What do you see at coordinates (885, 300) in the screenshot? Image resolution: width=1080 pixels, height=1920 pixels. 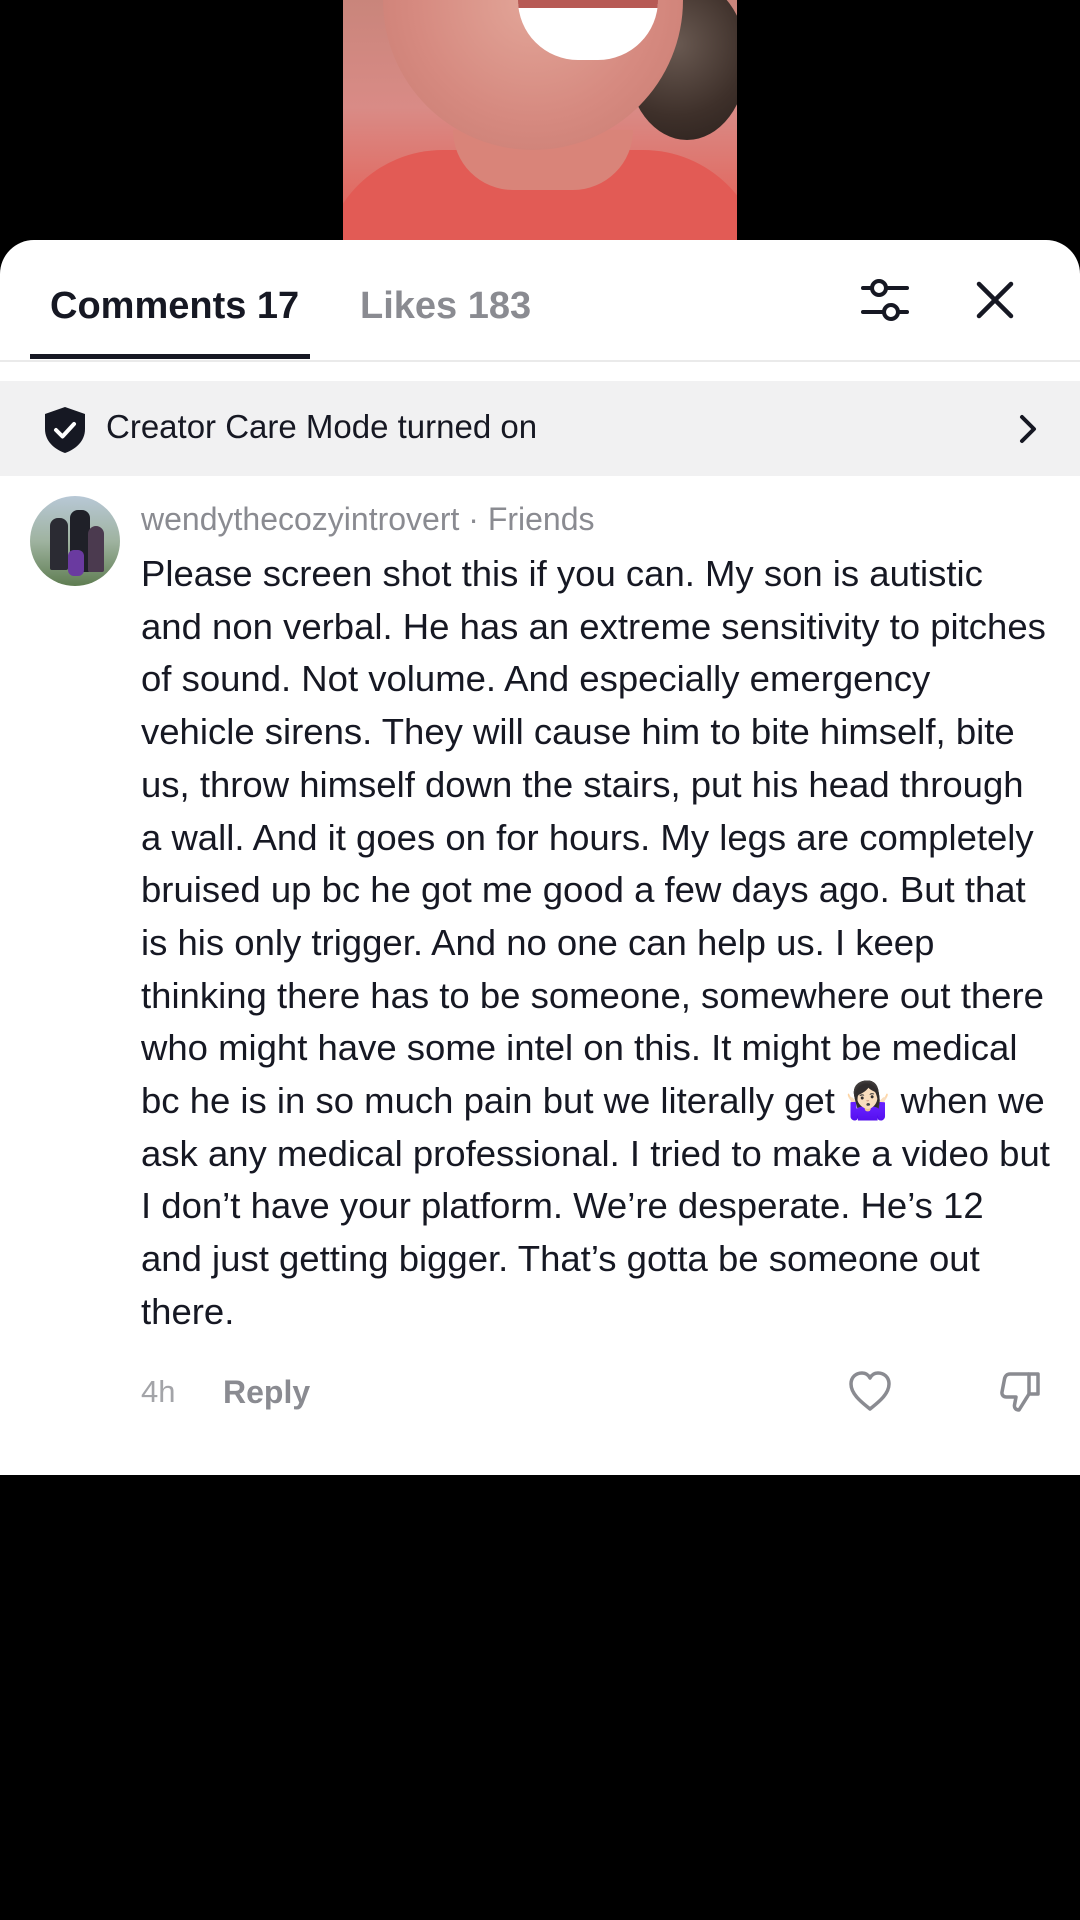 I see `sliders-icon` at bounding box center [885, 300].